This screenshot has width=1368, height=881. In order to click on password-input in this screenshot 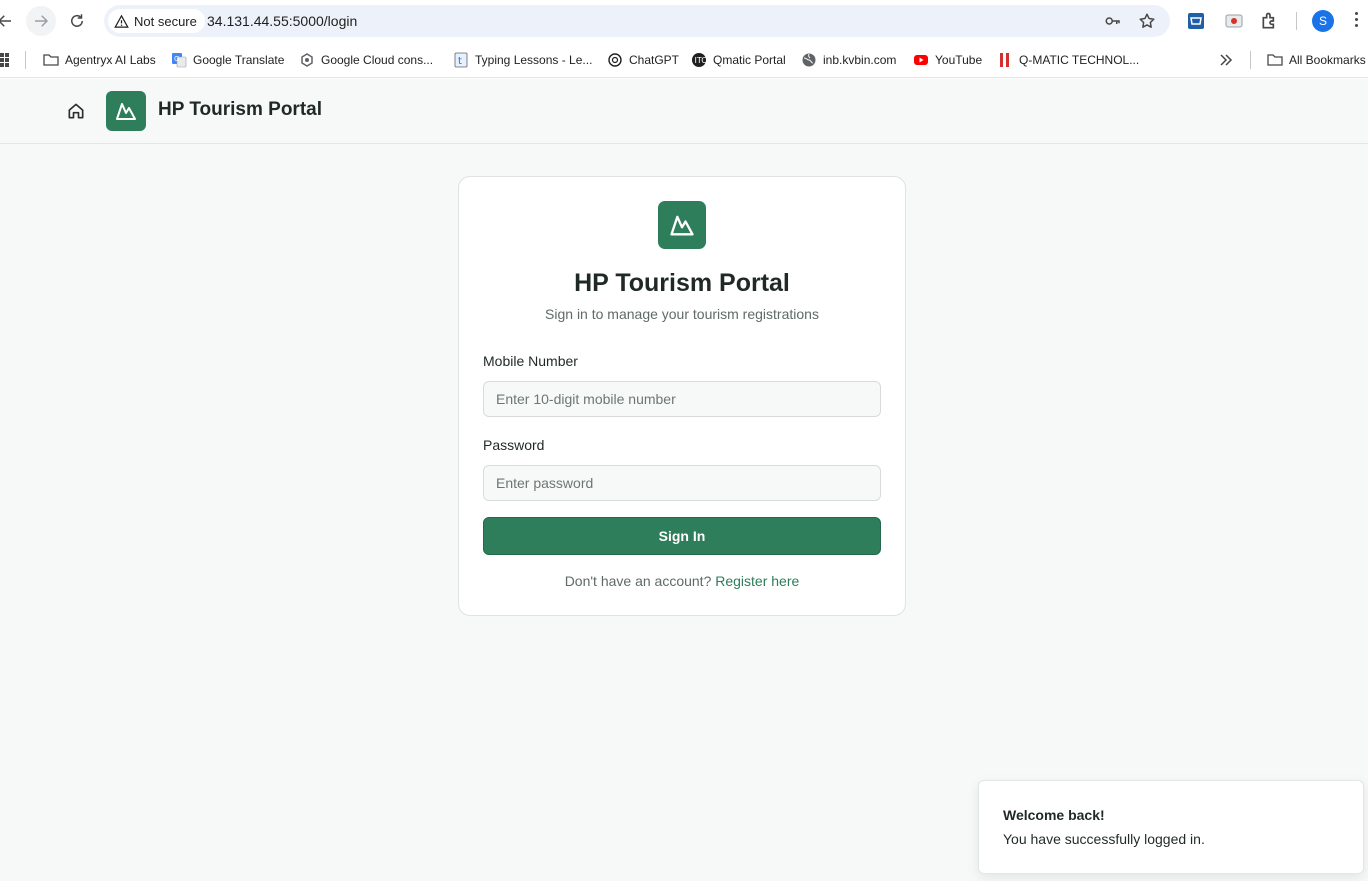, I will do `click(682, 483)`.